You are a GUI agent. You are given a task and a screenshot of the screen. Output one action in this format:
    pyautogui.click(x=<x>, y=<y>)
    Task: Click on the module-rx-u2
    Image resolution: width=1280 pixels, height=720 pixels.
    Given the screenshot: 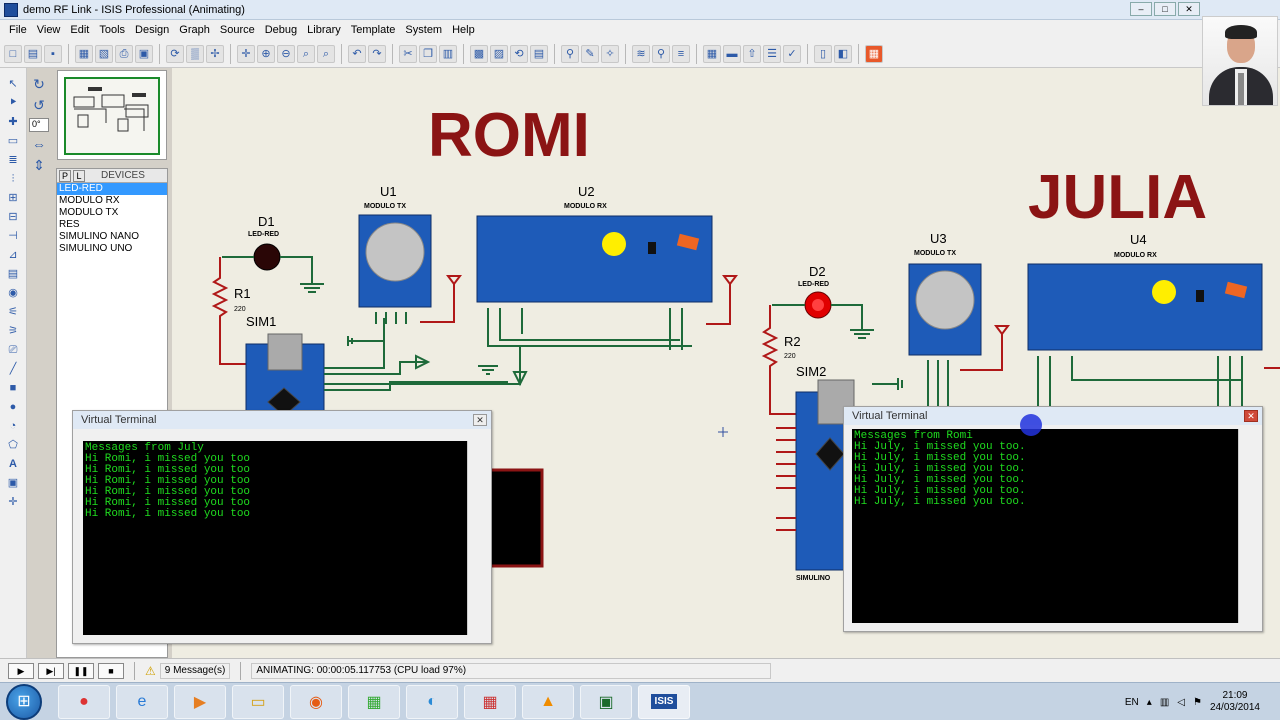 What is the action you would take?
    pyautogui.click(x=594, y=282)
    